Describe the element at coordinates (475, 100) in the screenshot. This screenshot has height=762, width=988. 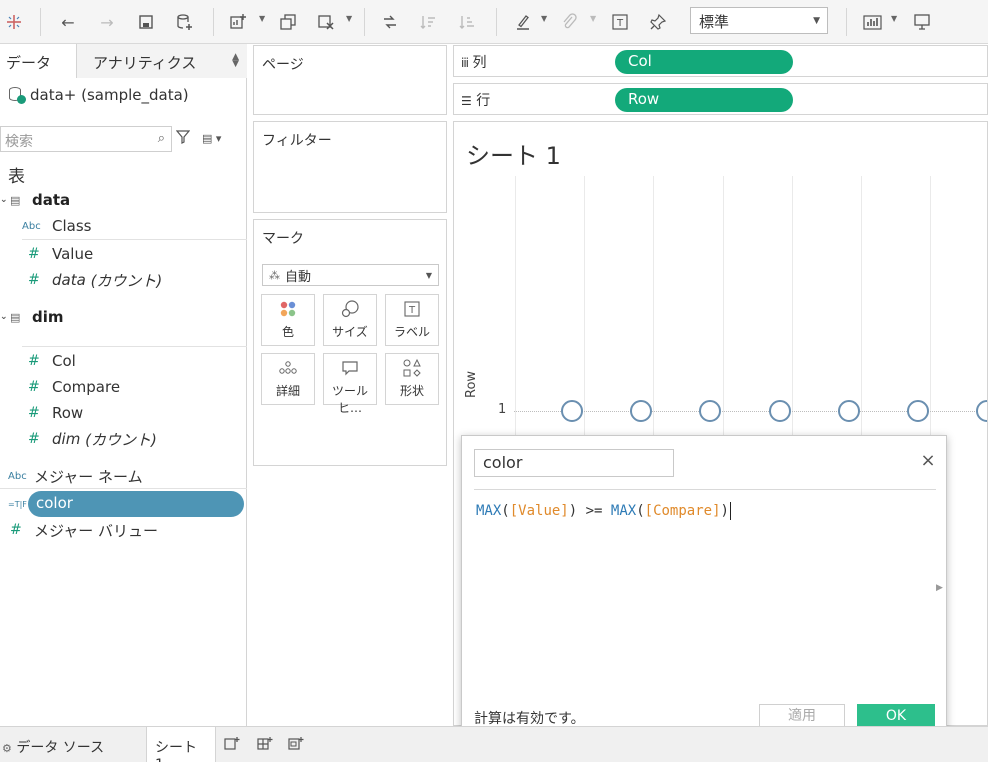
I see `rows-shelf-label: ☰ 行` at that location.